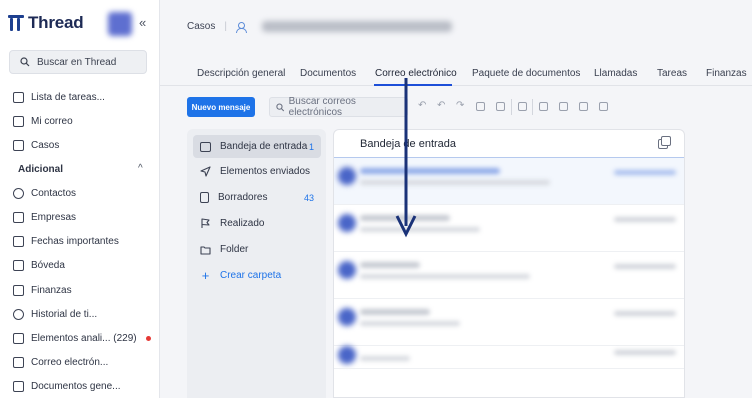  I want to click on sidebar-search-placeholder: Buscar en Thread, so click(77, 62).